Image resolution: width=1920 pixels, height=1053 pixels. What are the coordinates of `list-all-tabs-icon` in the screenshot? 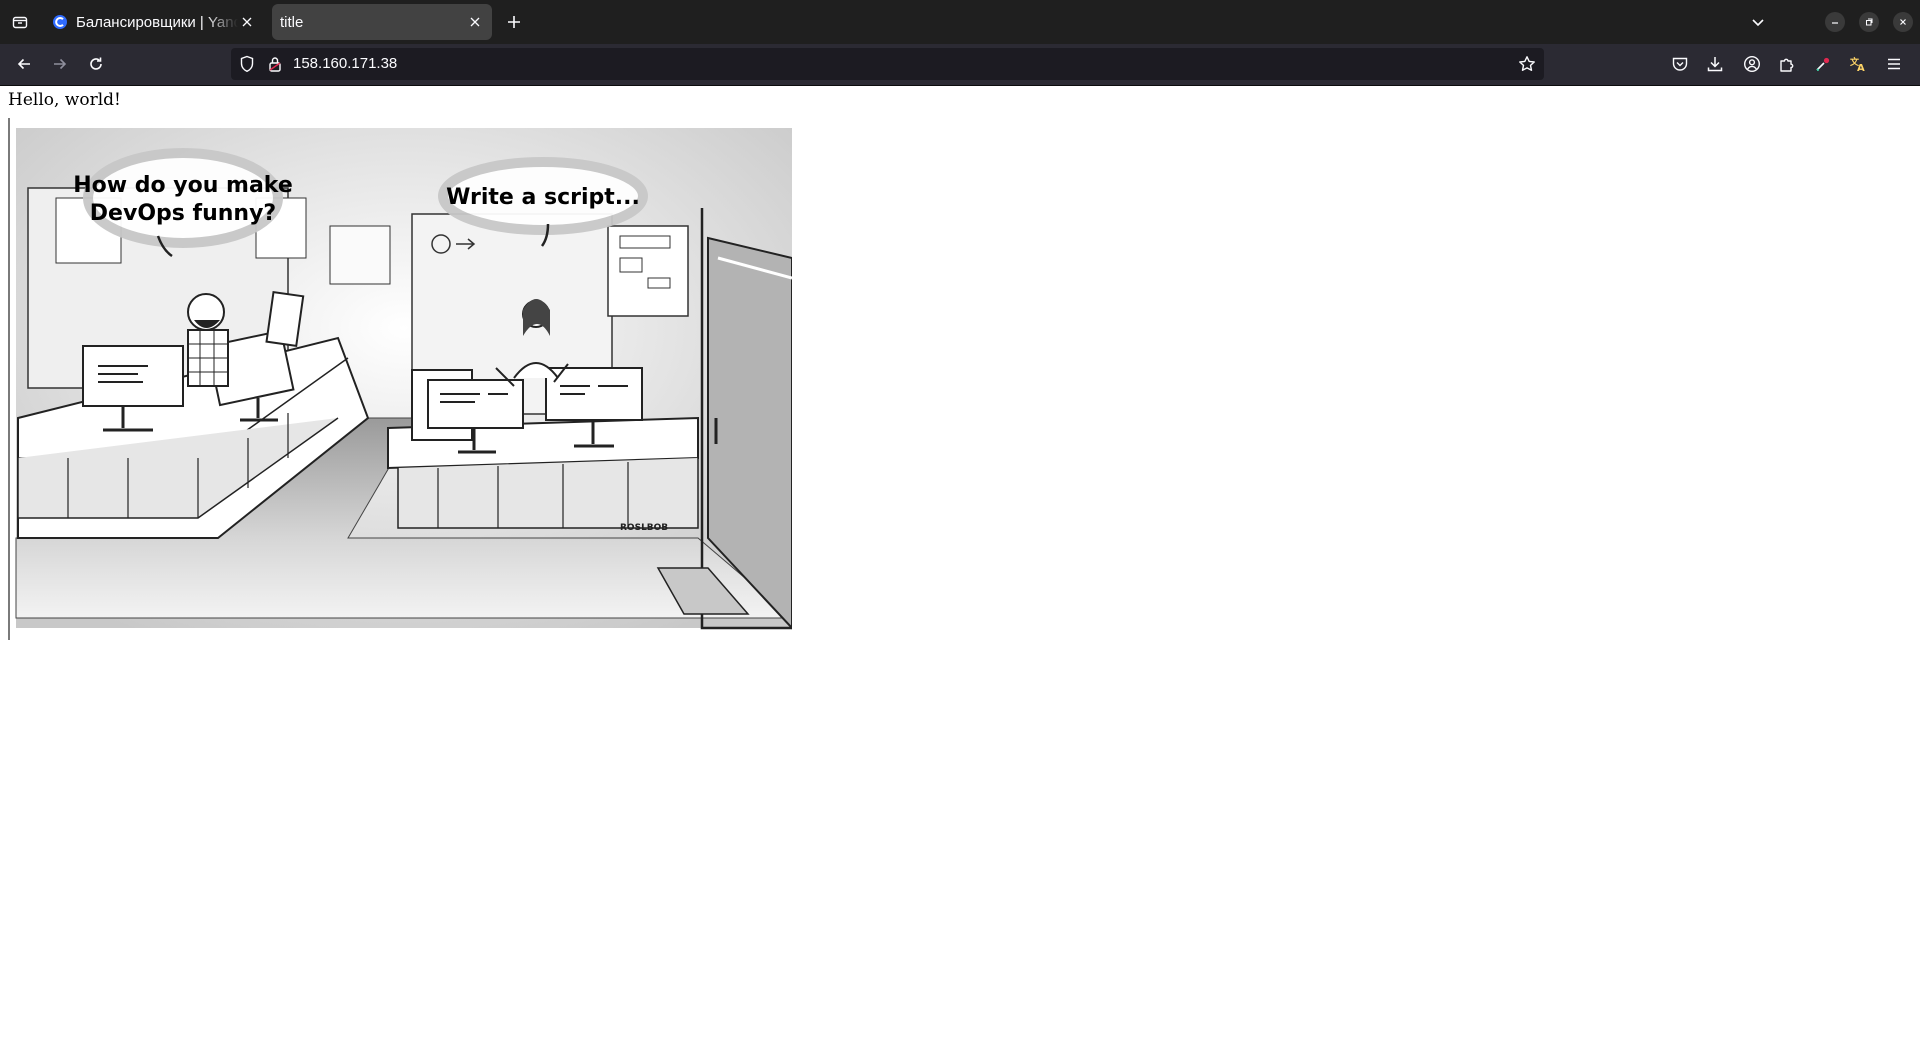 It's located at (1758, 22).